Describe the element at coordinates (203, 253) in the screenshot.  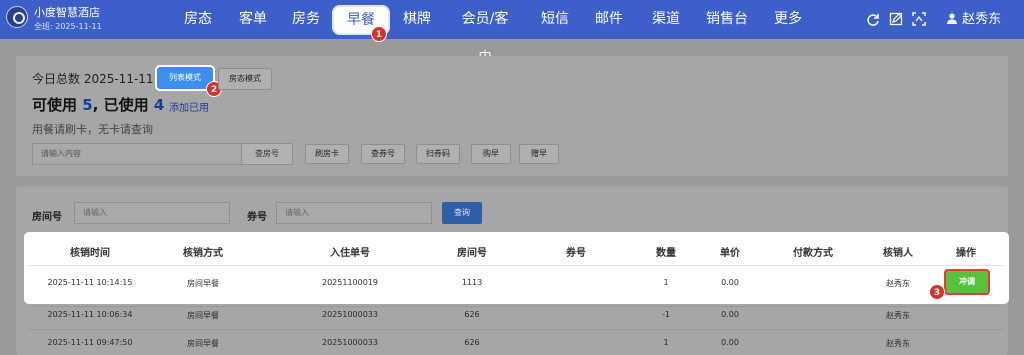
I see `col-verify-method: 核销方式` at that location.